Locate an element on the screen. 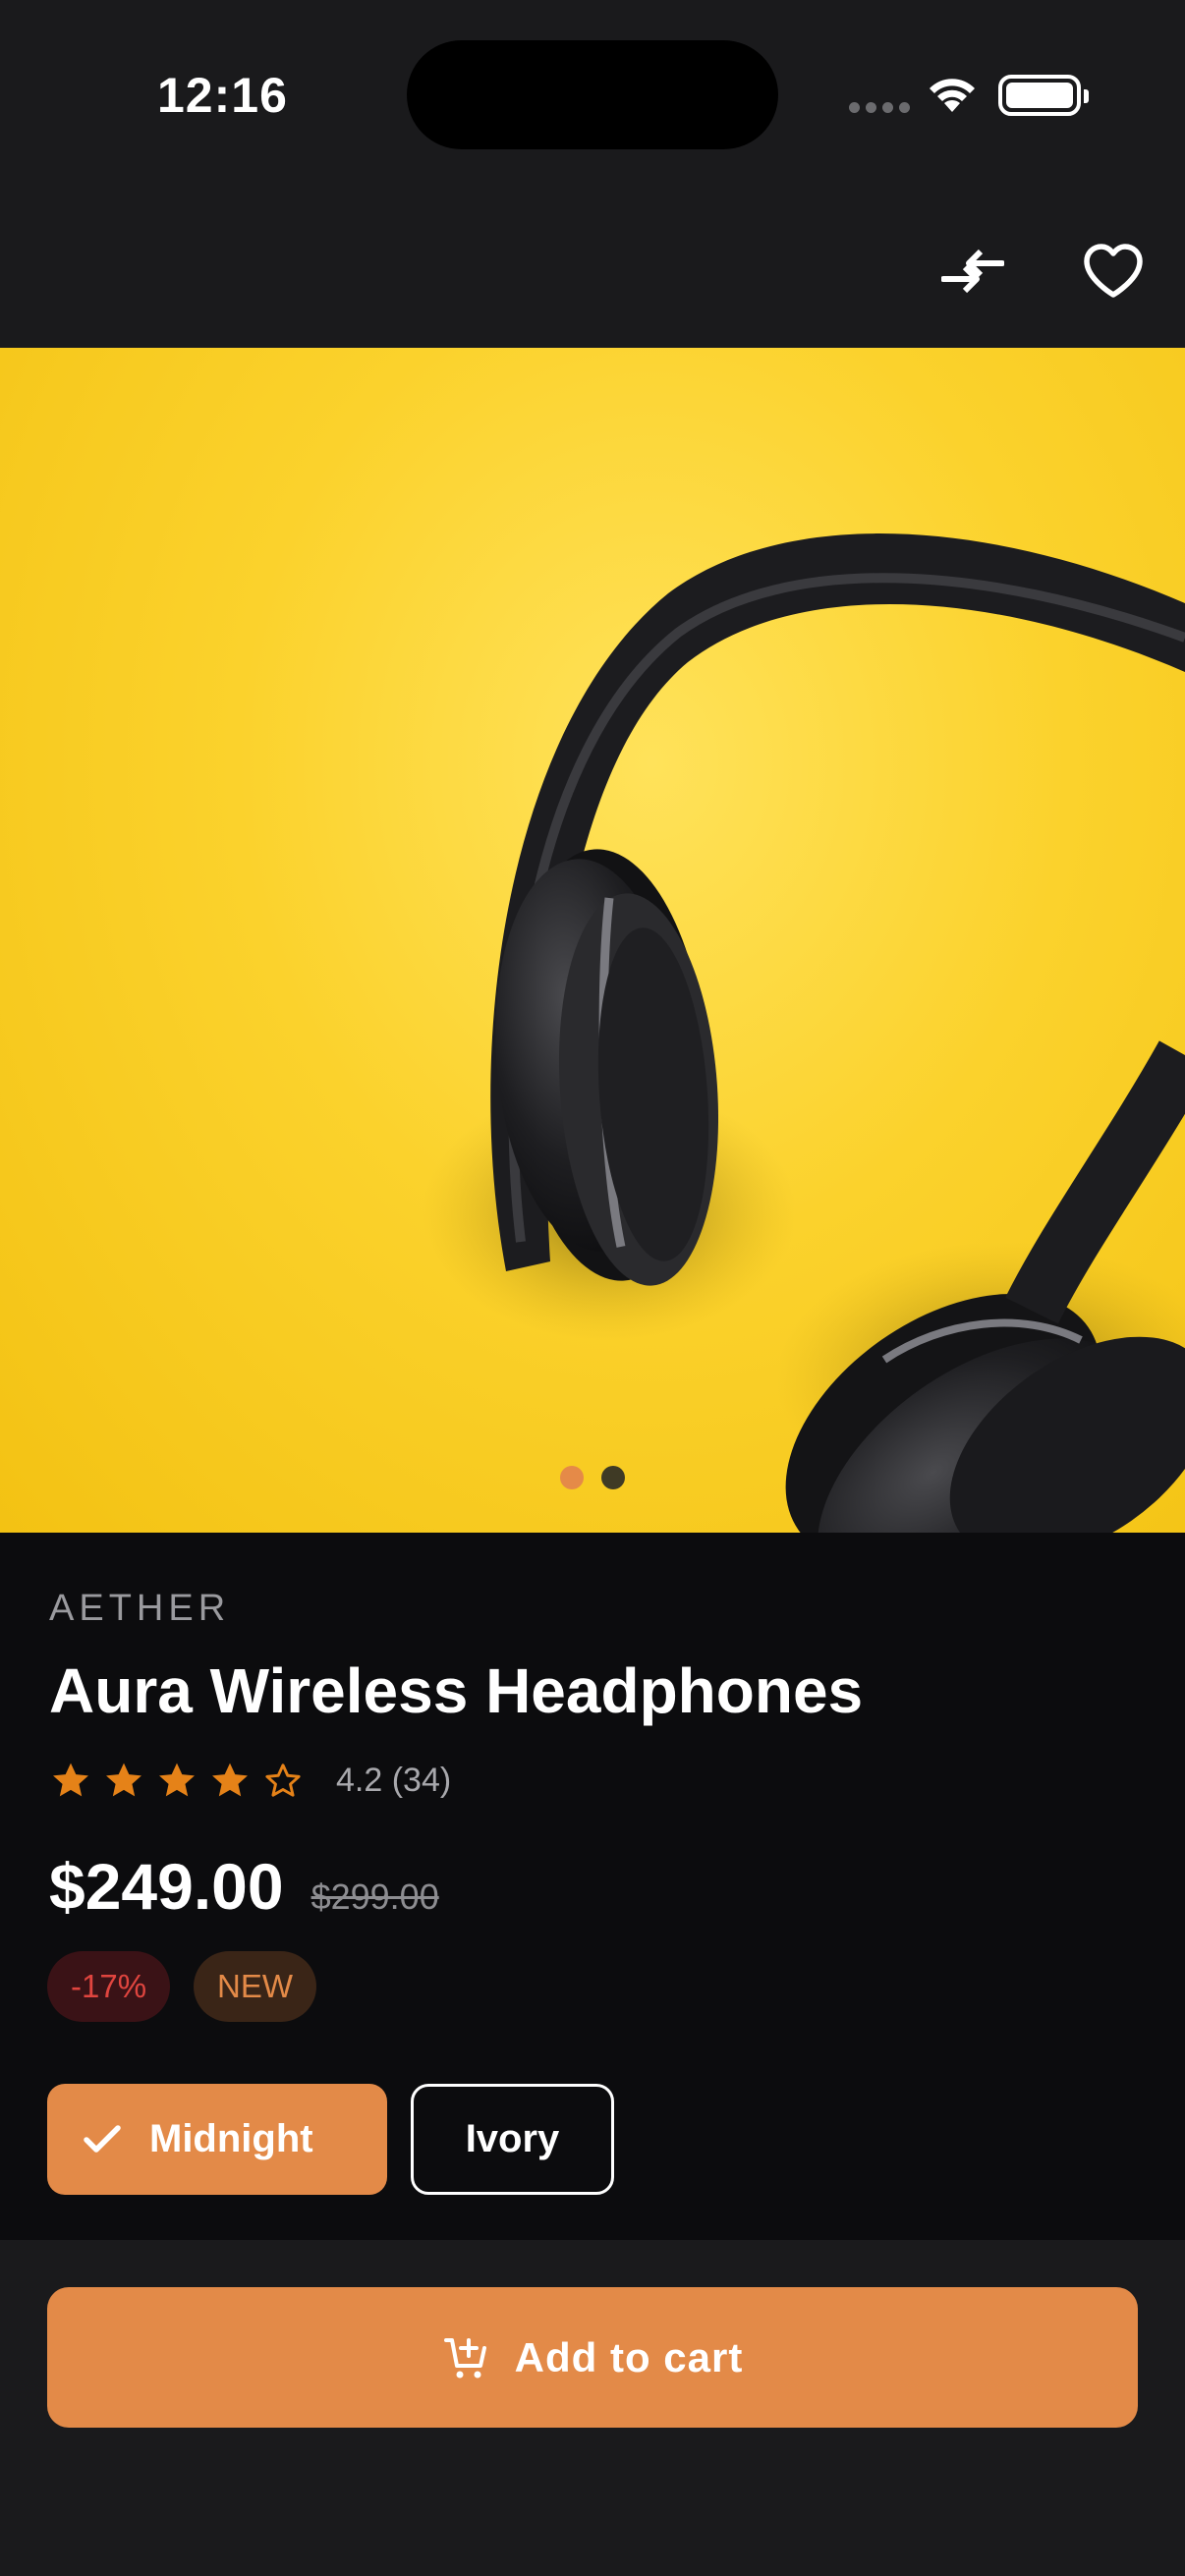 This screenshot has width=1185, height=2576. top-action-bar is located at coordinates (592, 262).